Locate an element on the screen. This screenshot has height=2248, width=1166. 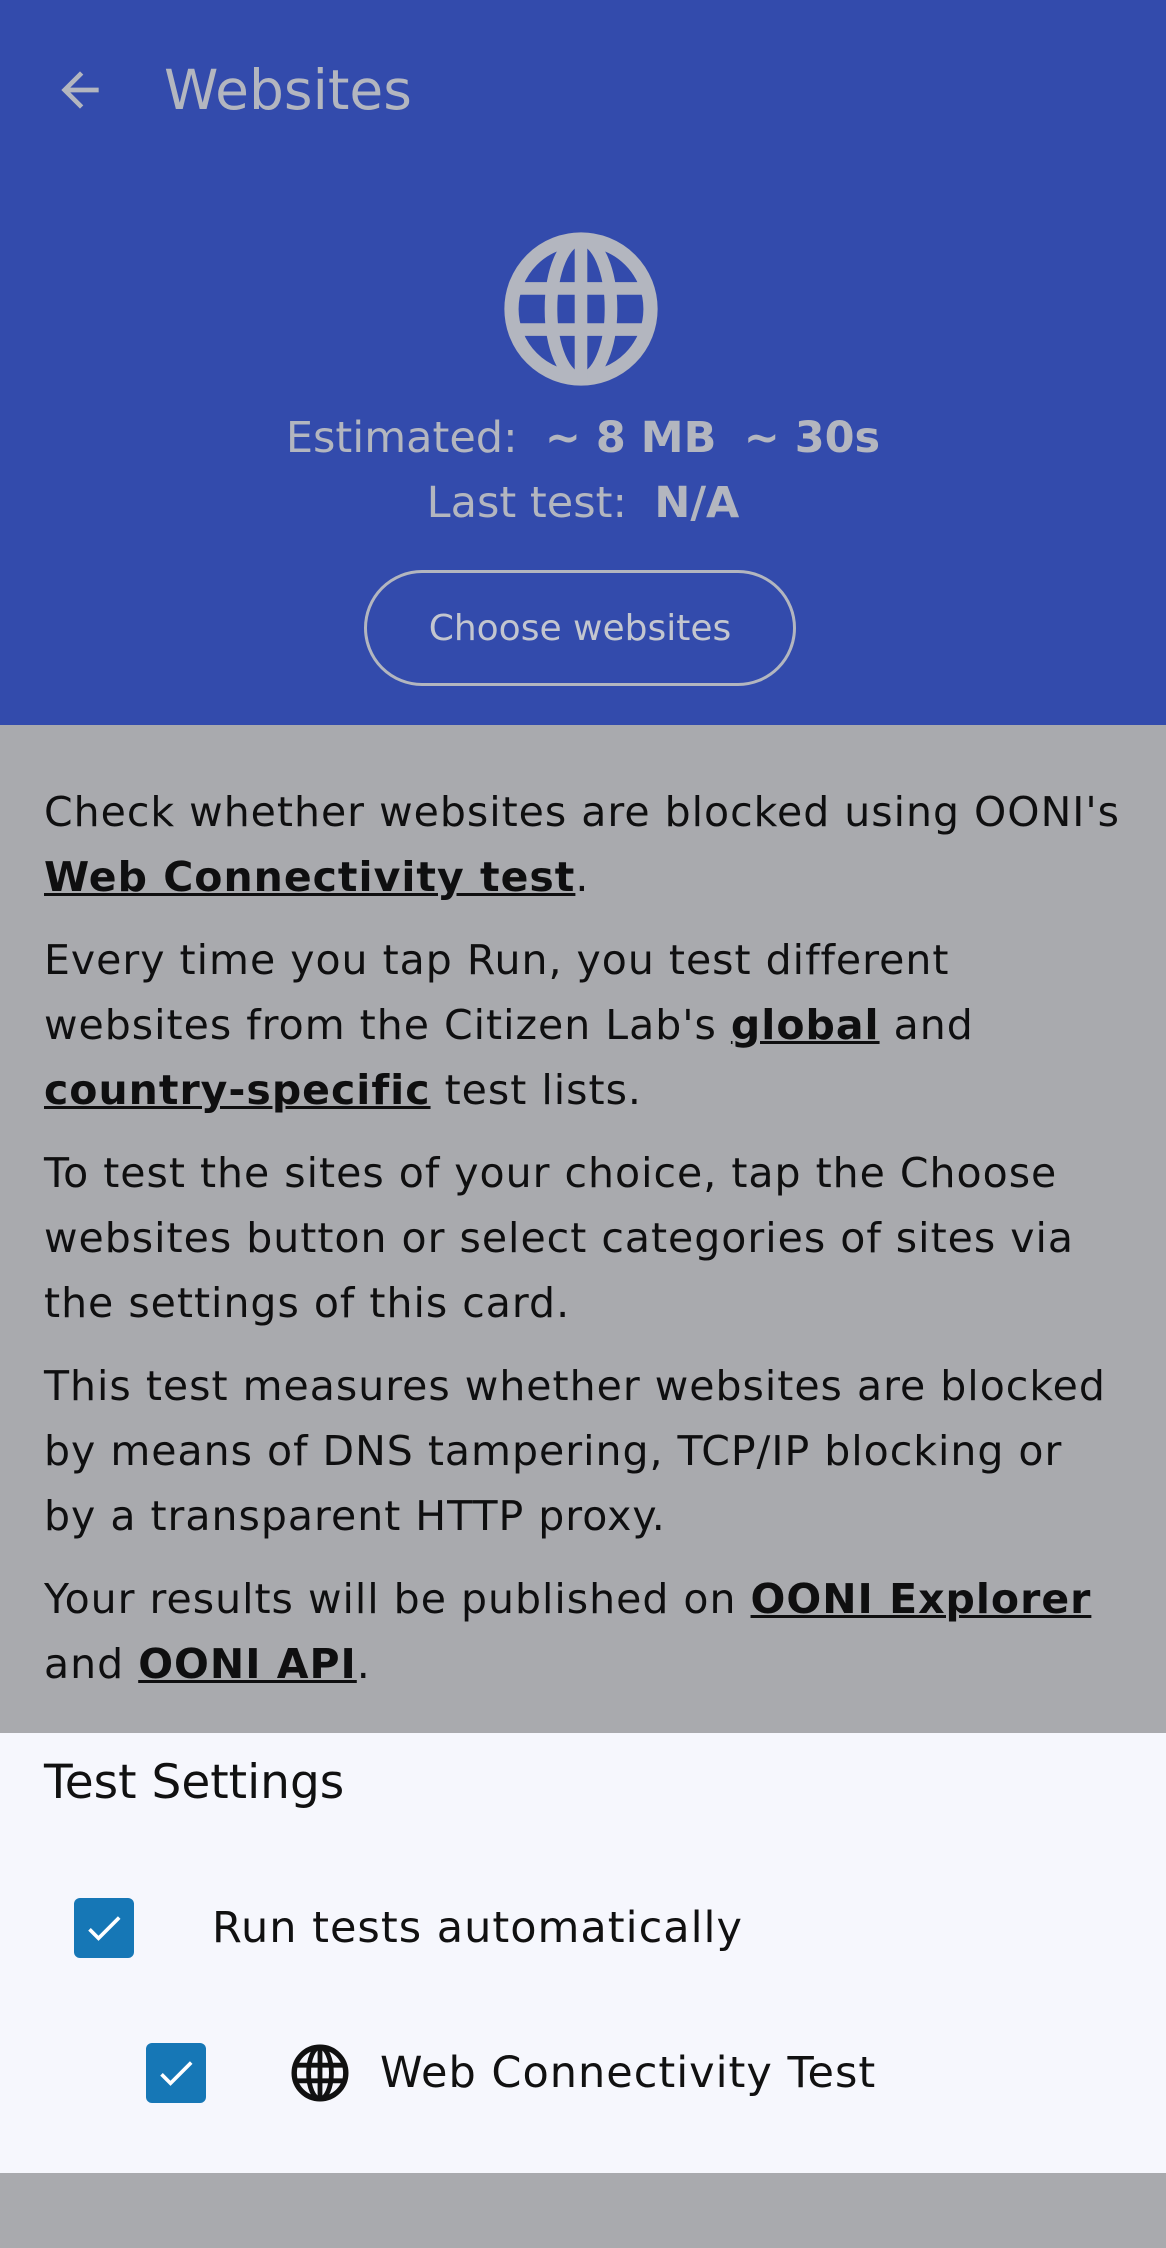
web-connectivity-checkbox is located at coordinates (176, 2073).